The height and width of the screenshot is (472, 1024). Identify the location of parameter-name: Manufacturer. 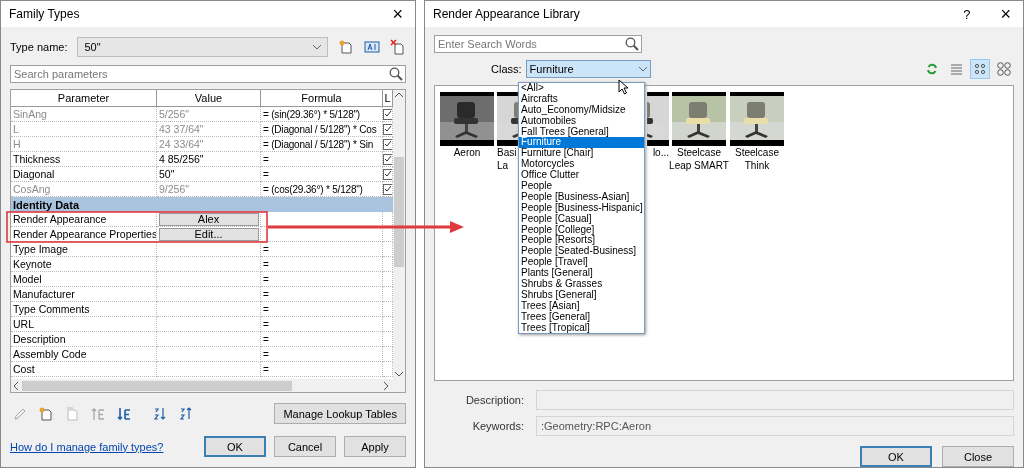
(84, 294).